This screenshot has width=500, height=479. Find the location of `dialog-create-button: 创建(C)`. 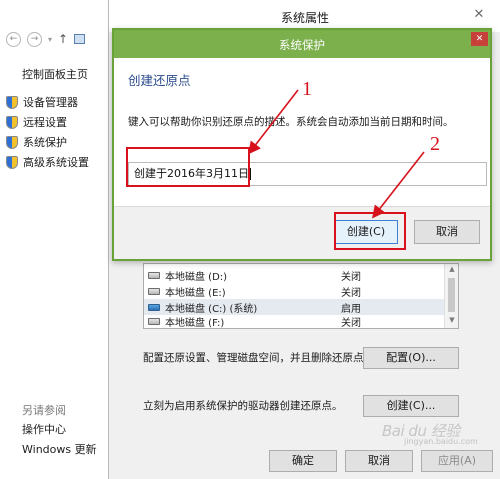

dialog-create-button: 创建(C) is located at coordinates (366, 232).